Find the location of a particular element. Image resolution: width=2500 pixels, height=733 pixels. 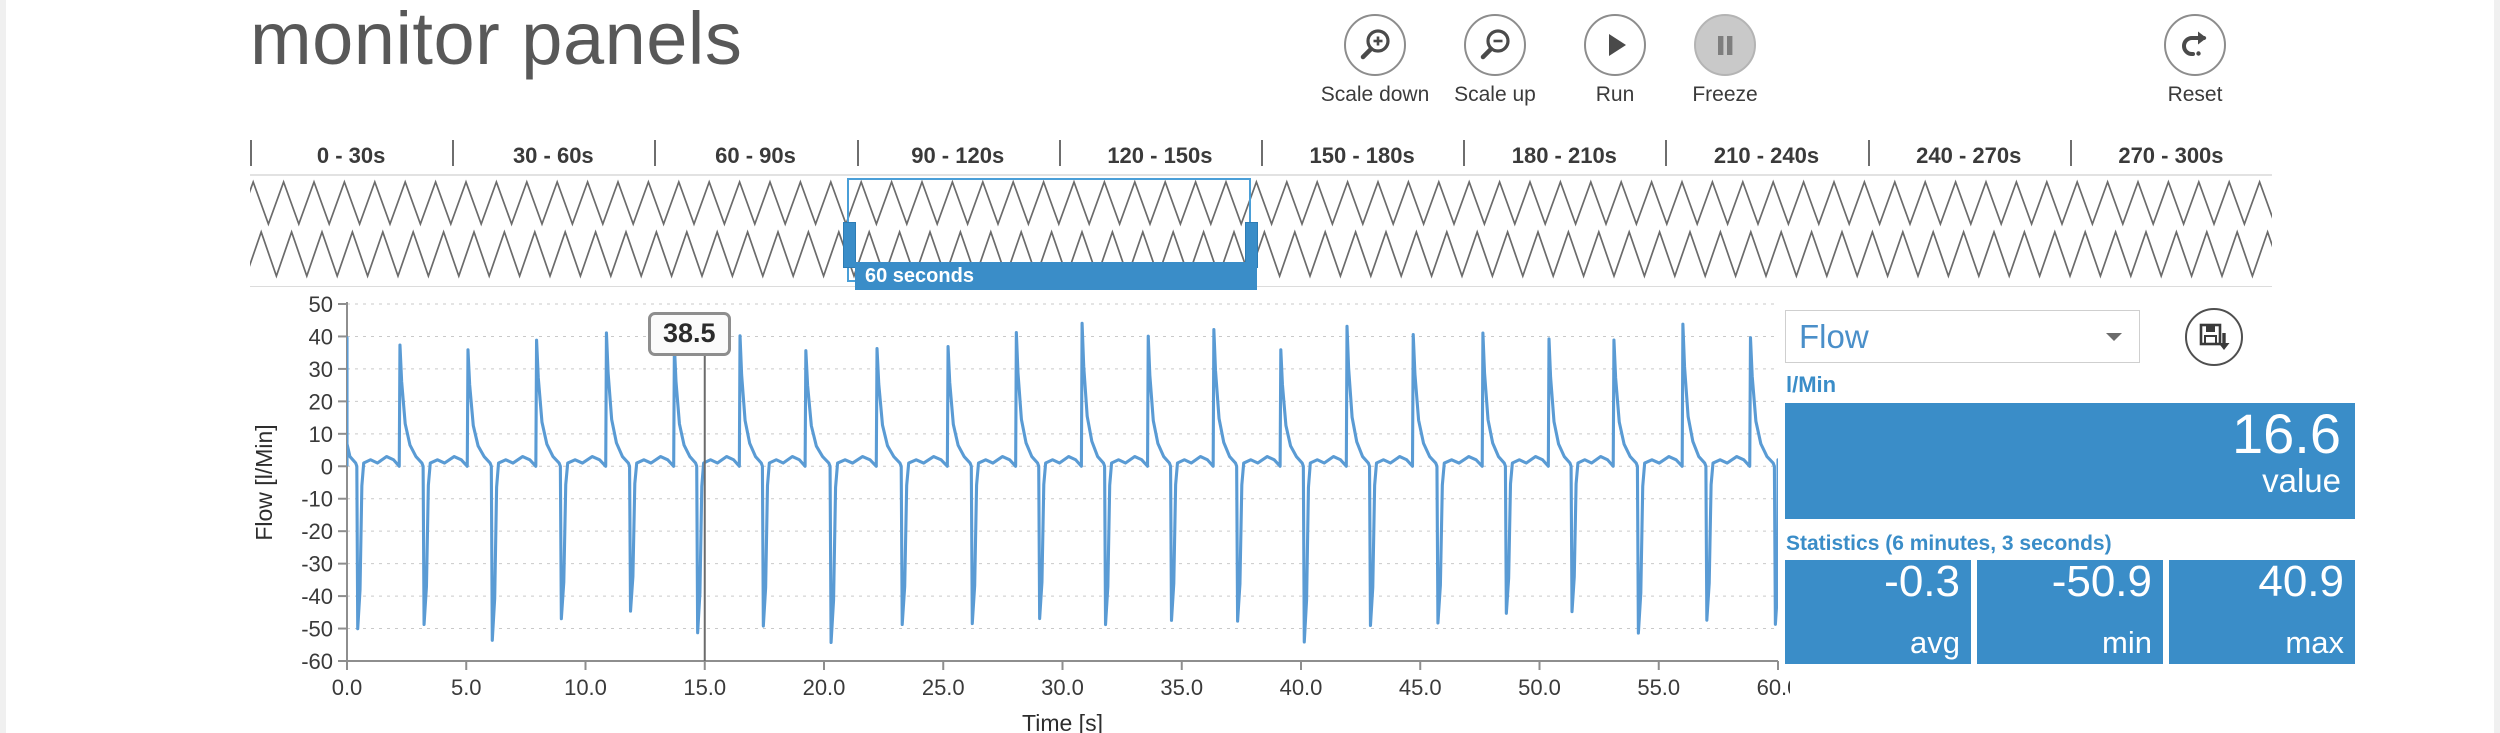

stat-min: -50.9 min is located at coordinates (2070, 610).